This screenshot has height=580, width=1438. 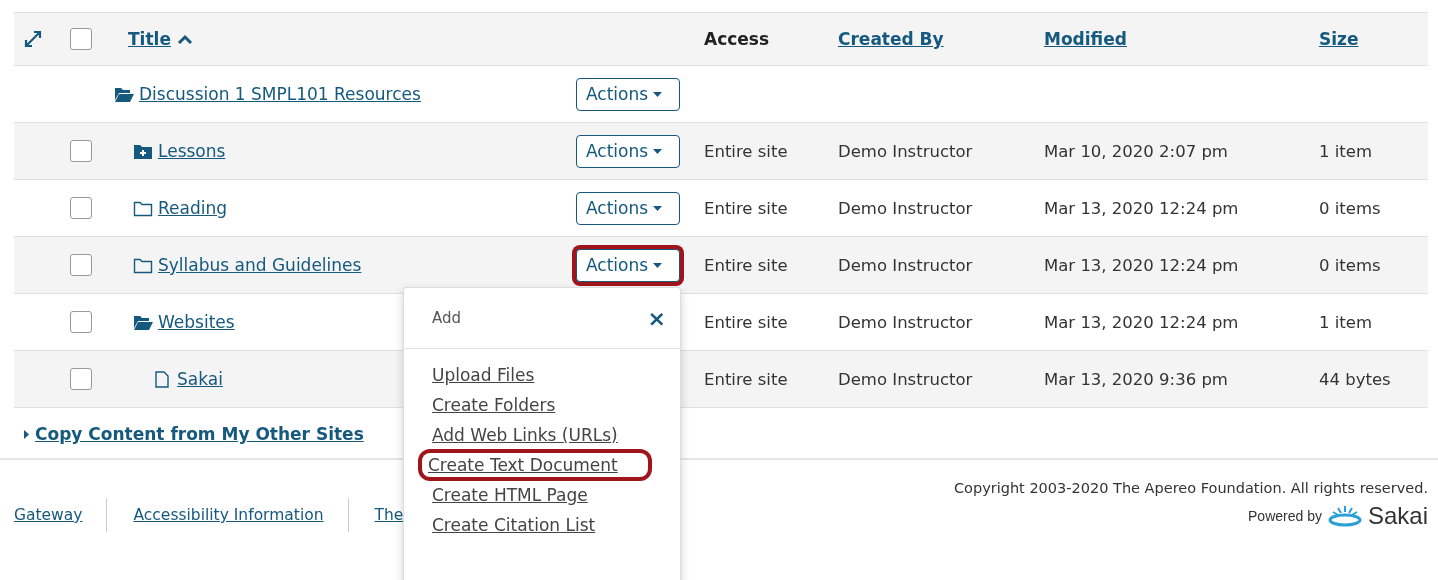 What do you see at coordinates (1136, 151) in the screenshot?
I see `modified-cell-text: Mar 10, 2020 2:07 pm` at bounding box center [1136, 151].